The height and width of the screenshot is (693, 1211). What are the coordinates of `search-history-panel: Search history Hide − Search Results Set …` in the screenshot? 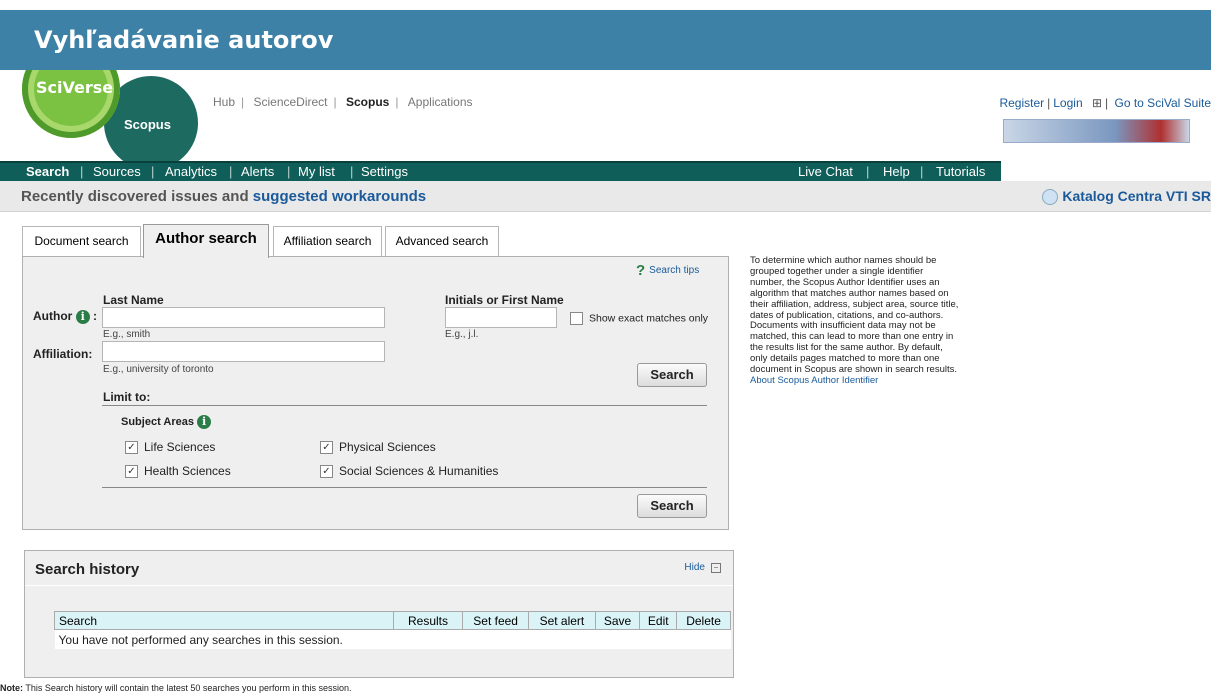 It's located at (379, 614).